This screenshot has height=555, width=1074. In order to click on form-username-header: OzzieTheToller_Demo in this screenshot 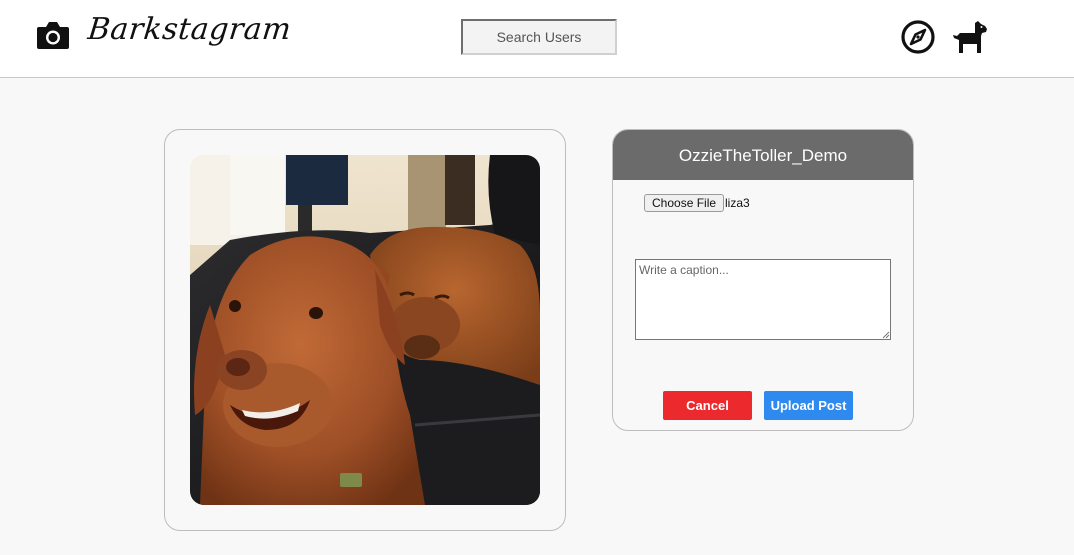, I will do `click(763, 155)`.